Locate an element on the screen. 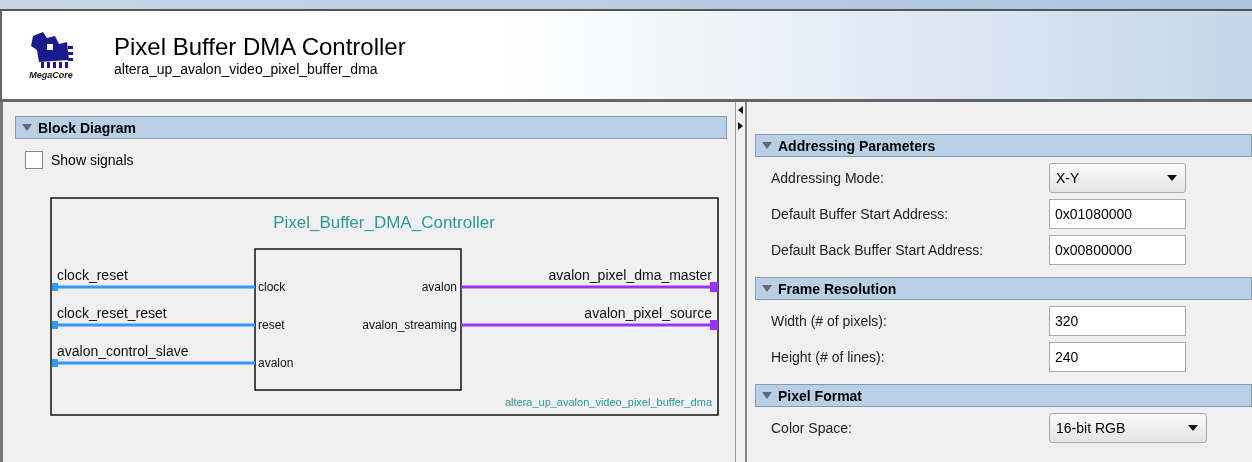  section-title: Frame Resolution is located at coordinates (837, 288).